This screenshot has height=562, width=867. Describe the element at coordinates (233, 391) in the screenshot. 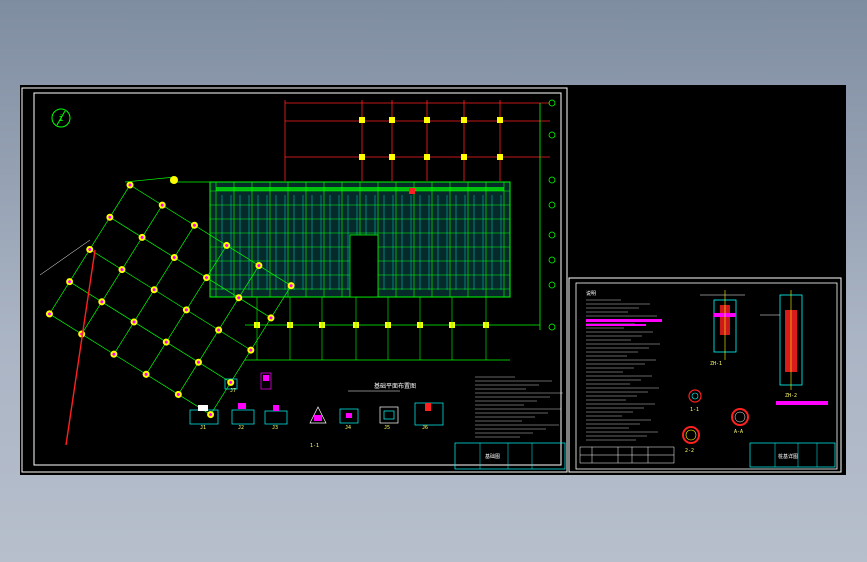

I see `detail-label: J7` at that location.